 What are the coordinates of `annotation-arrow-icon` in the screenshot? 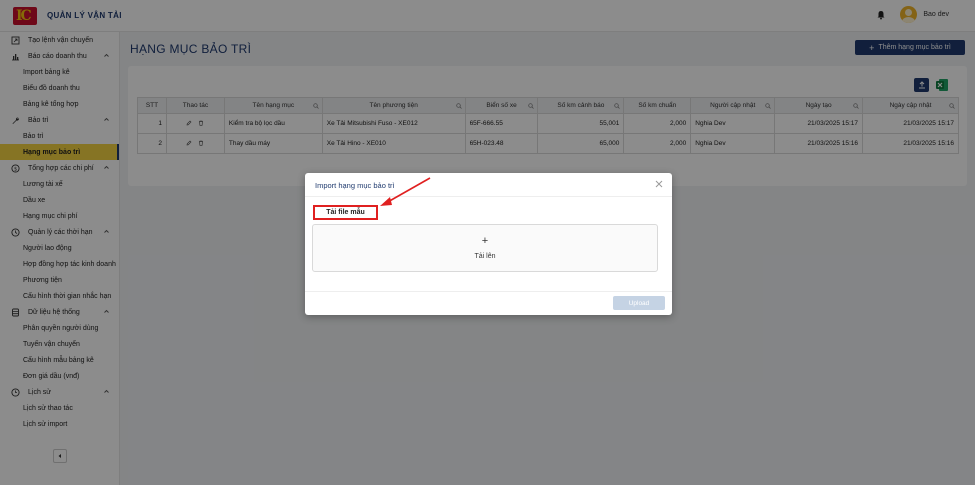 It's located at (405, 191).